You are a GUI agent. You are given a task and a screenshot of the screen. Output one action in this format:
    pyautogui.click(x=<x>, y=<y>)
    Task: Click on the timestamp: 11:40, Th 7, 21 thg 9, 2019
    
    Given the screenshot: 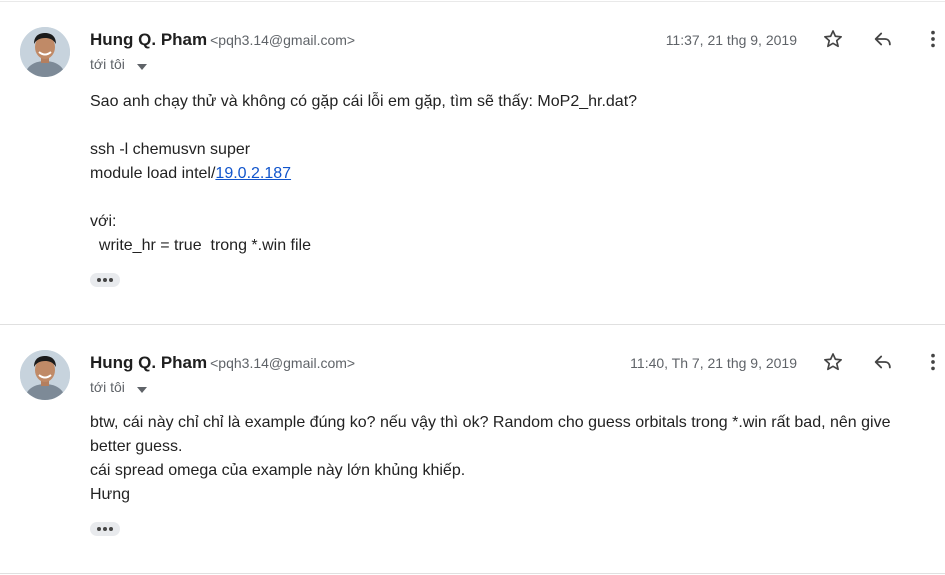 What is the action you would take?
    pyautogui.click(x=713, y=363)
    